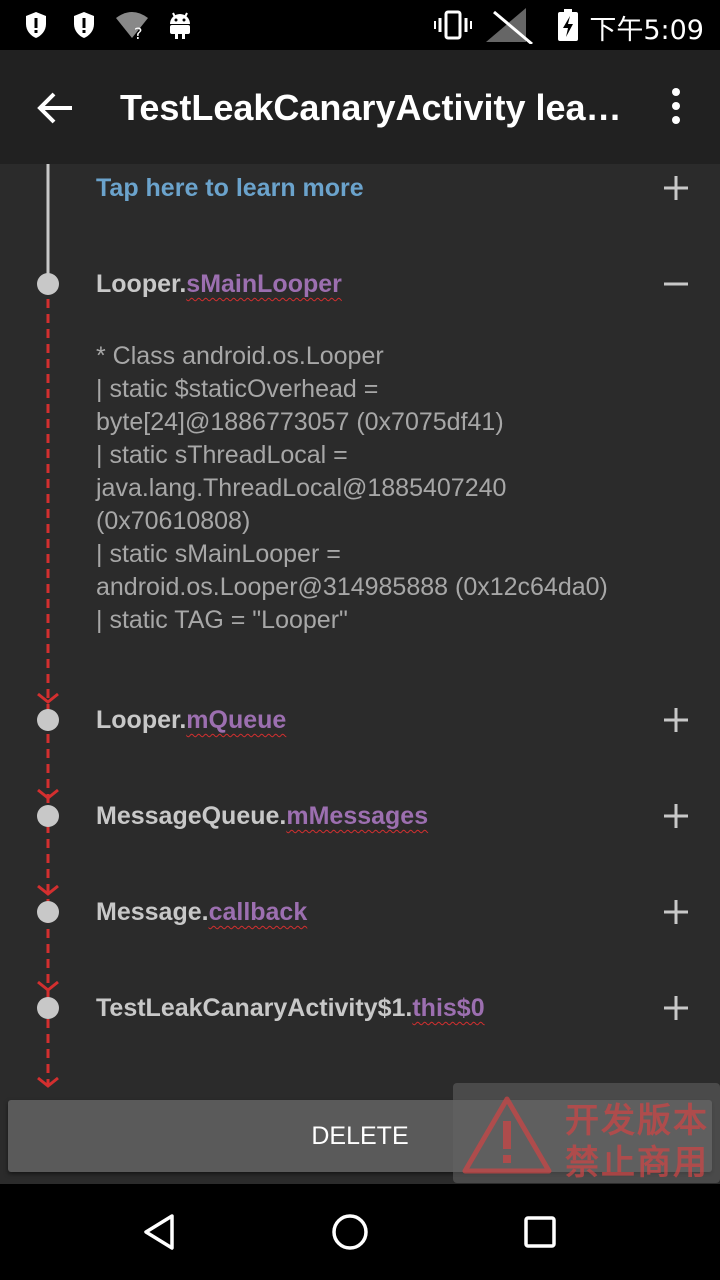 This screenshot has height=1280, width=720. I want to click on trace-class-name: MessageQueue., so click(191, 816).